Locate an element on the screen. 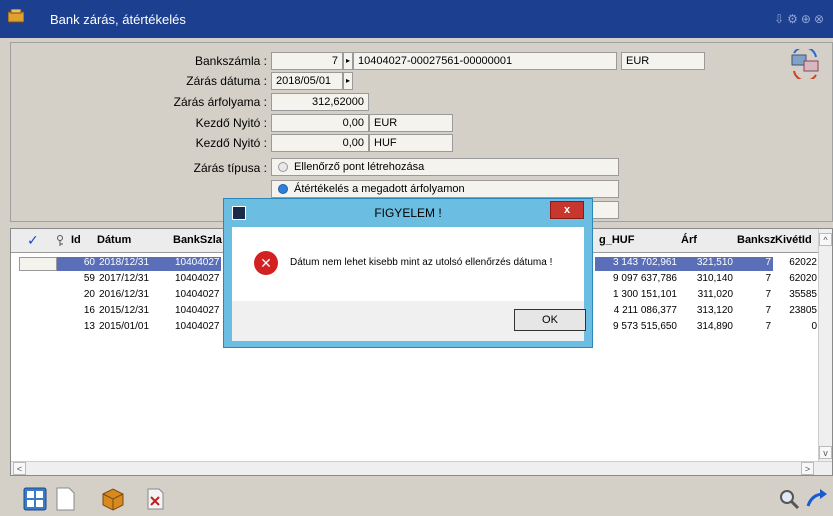 The width and height of the screenshot is (833, 516). col-arf: Árf is located at coordinates (689, 240).